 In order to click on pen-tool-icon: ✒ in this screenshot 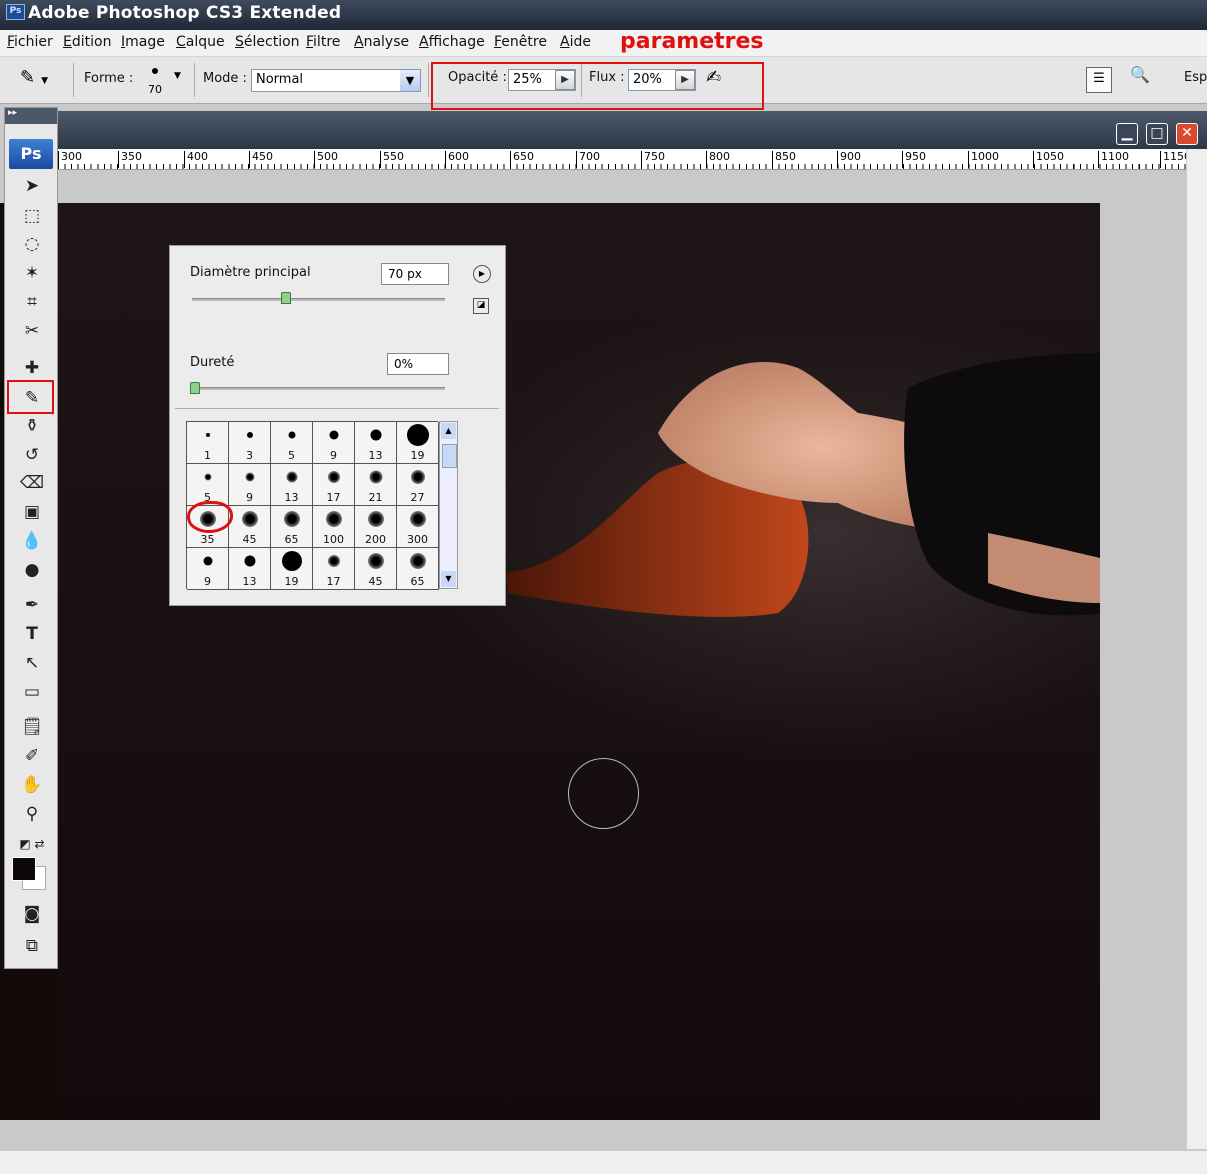, I will do `click(32, 605)`.